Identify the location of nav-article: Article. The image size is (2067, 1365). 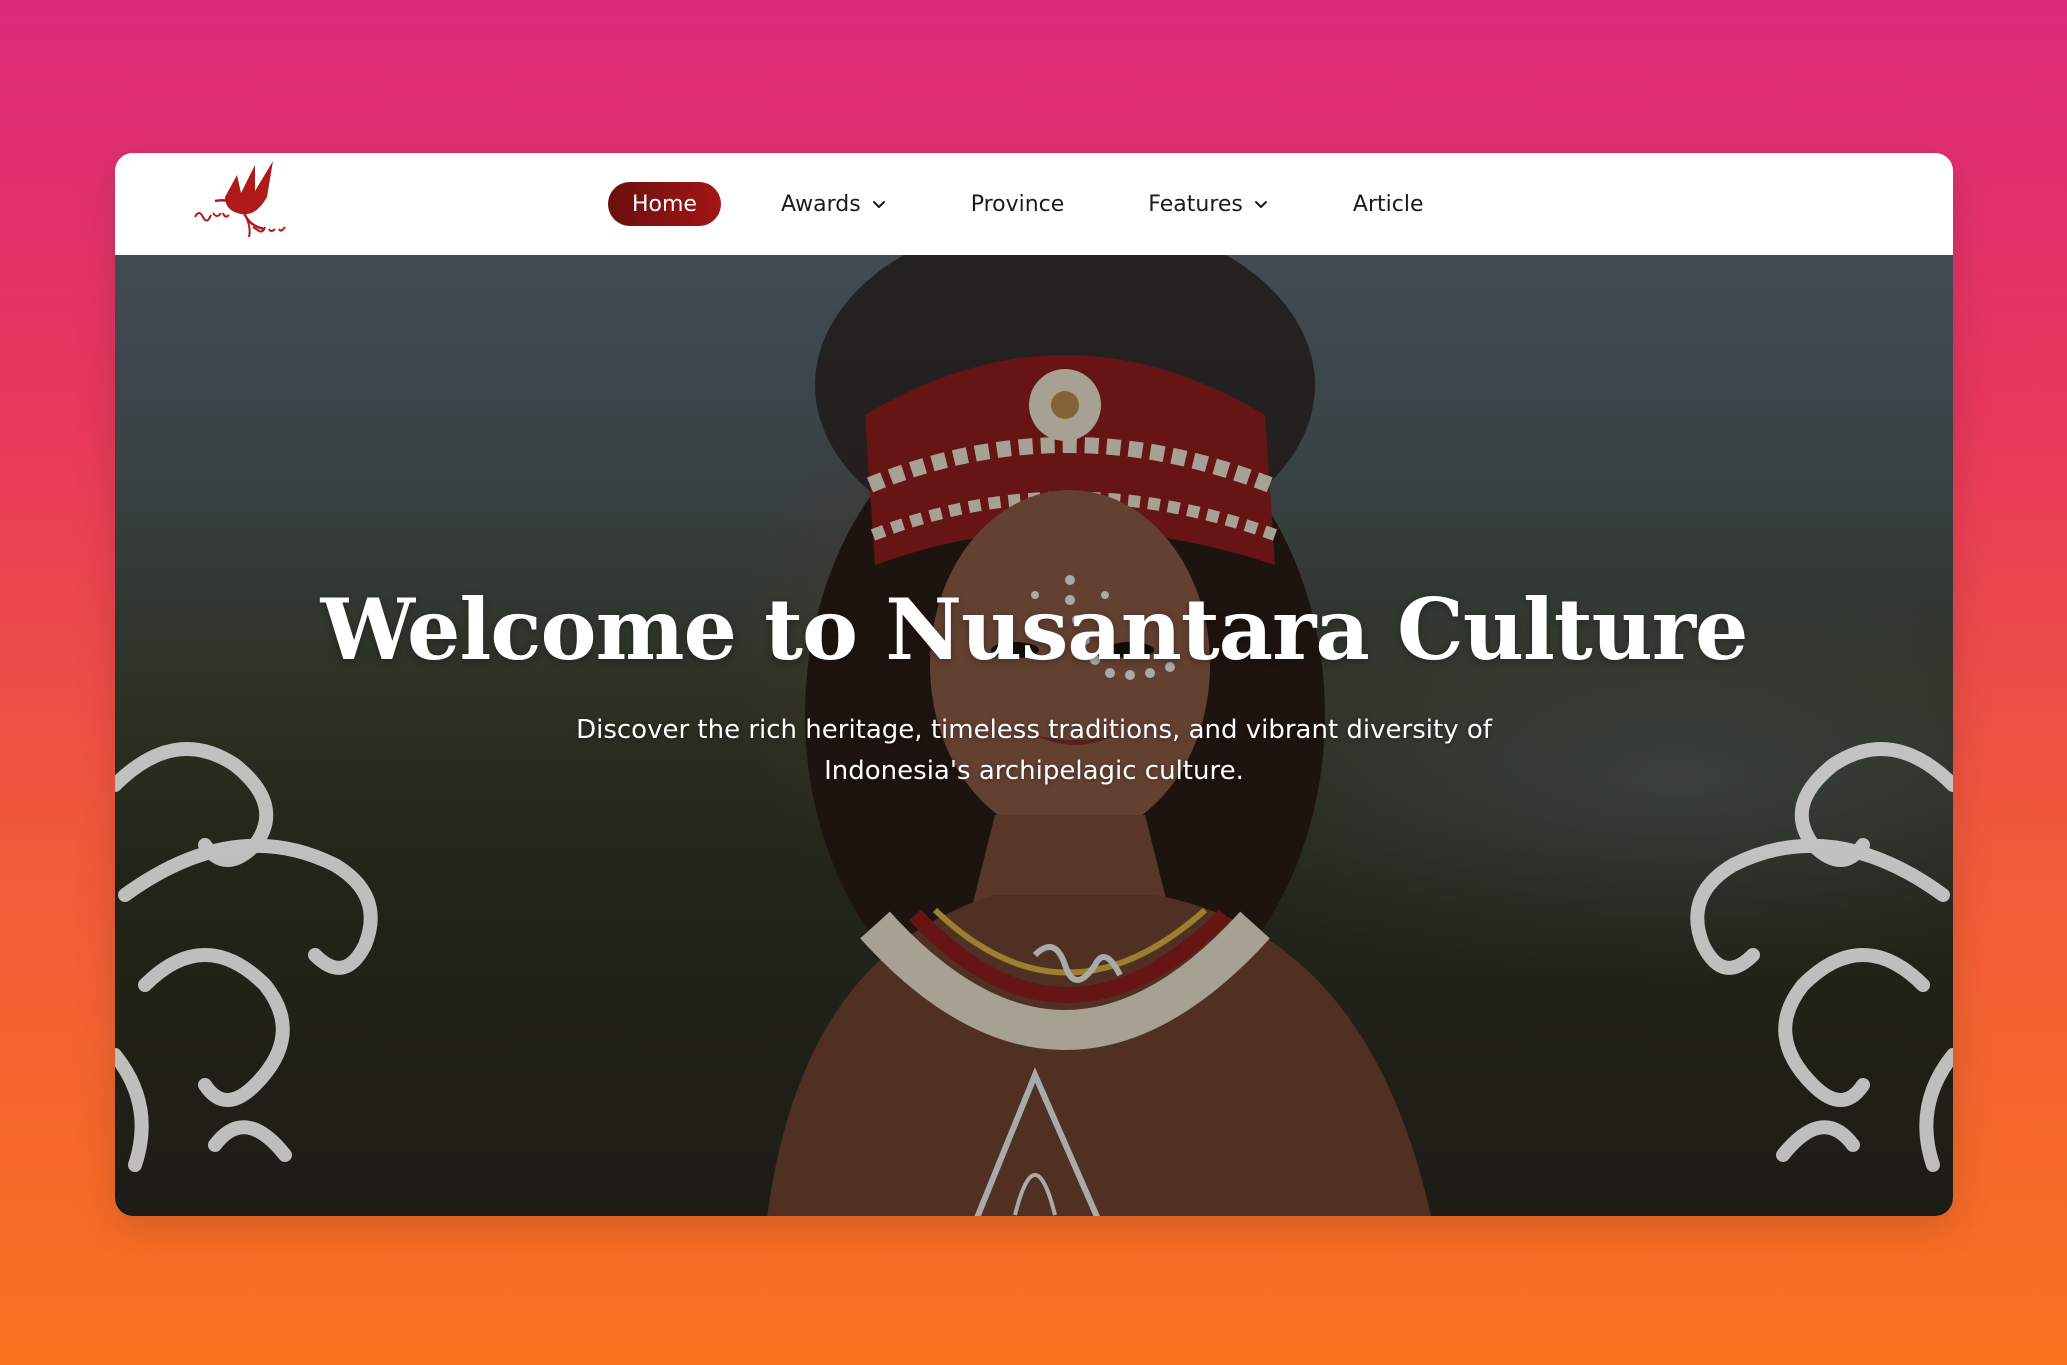
(1388, 204).